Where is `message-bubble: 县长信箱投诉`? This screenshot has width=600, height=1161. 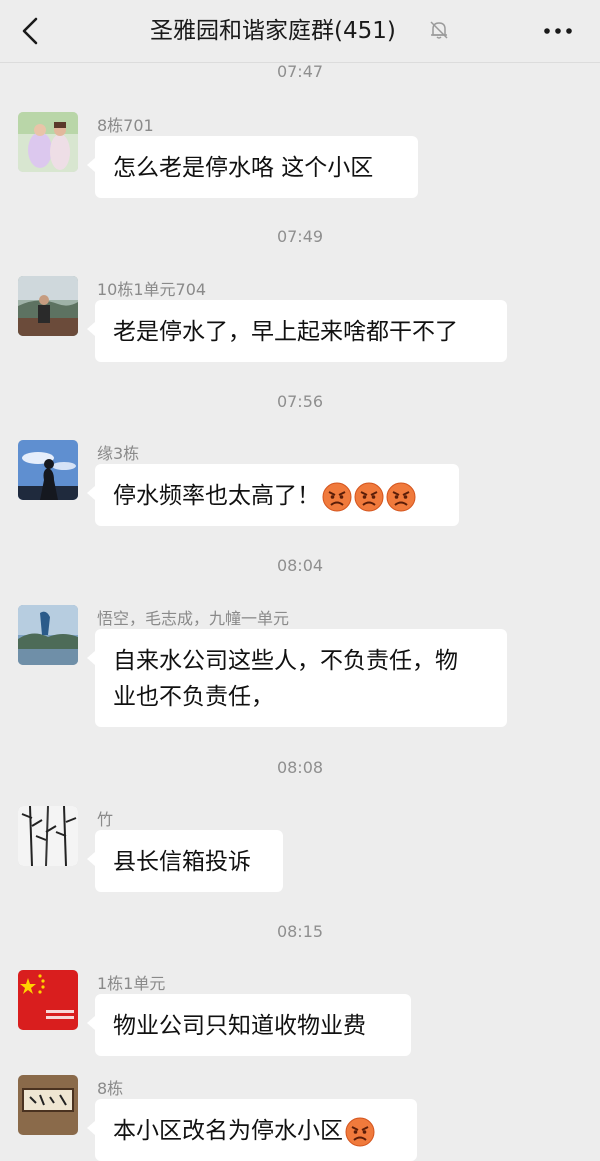 message-bubble: 县长信箱投诉 is located at coordinates (185, 861).